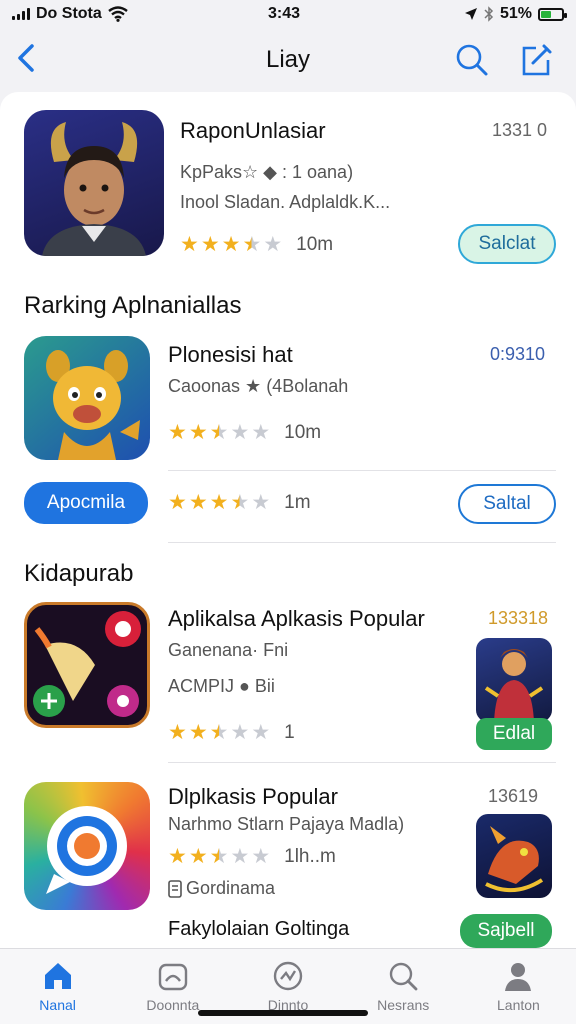 The image size is (576, 1024). I want to click on rating-count: 1, so click(289, 732).